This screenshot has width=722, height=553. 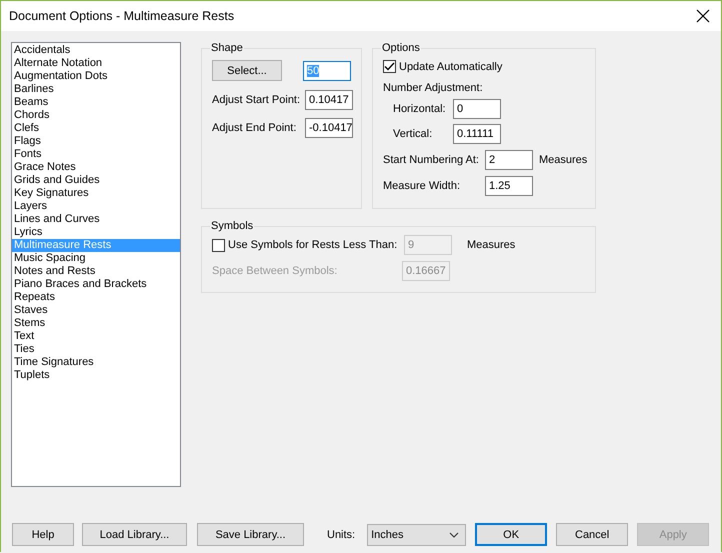 What do you see at coordinates (257, 100) in the screenshot?
I see `field-label: Adjust Start Point:` at bounding box center [257, 100].